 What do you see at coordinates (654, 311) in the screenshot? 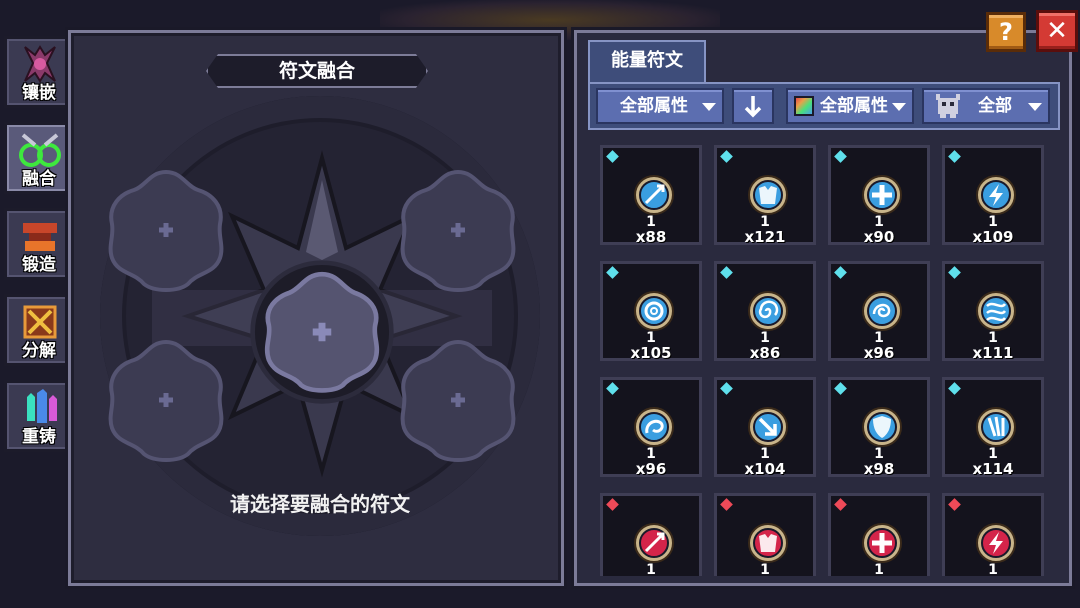
I see `rune-ring-icon` at bounding box center [654, 311].